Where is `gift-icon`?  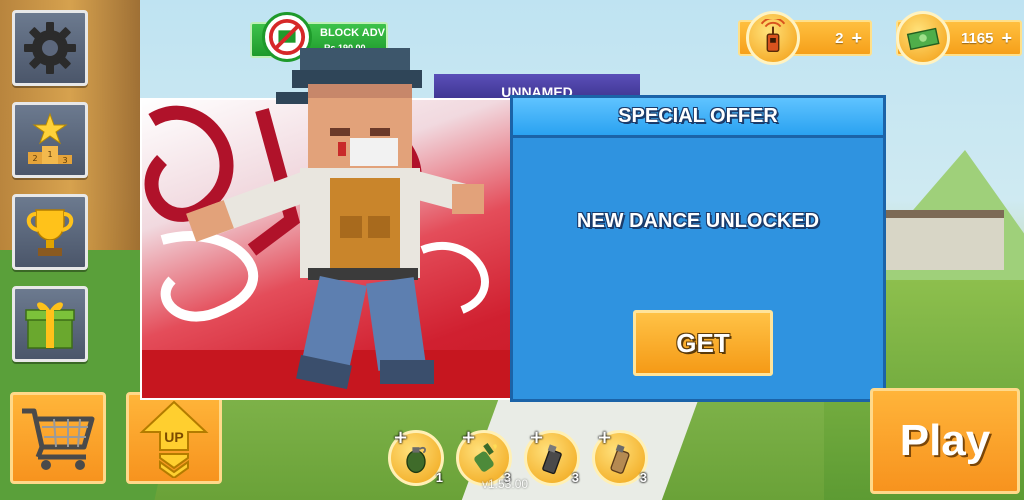
gift-icon is located at coordinates (50, 325).